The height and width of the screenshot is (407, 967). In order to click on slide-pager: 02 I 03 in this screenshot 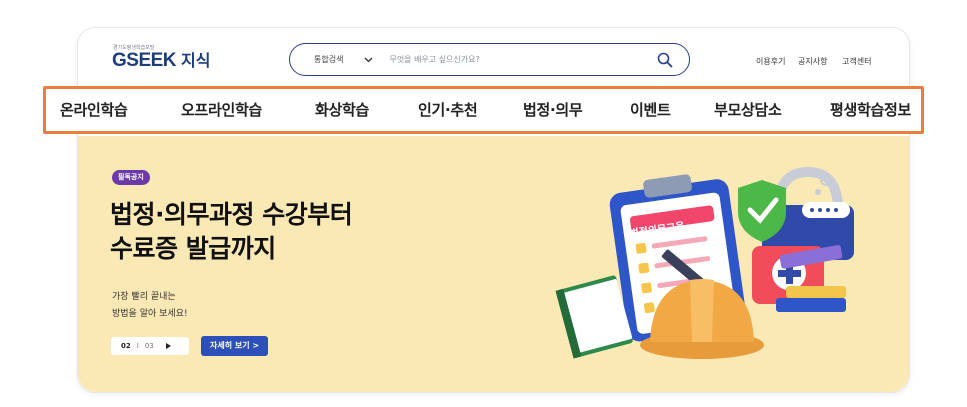, I will do `click(150, 346)`.